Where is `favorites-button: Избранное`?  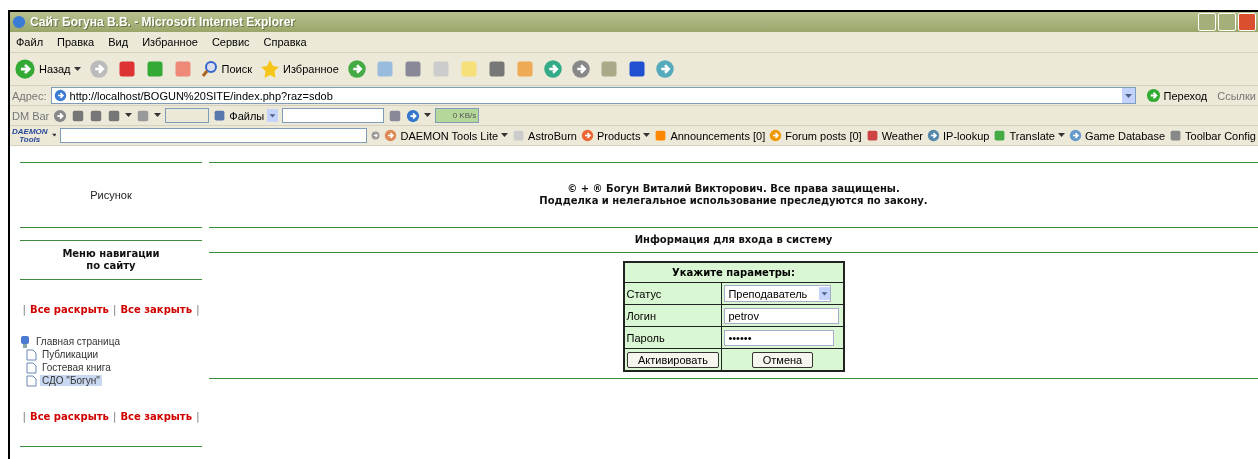 favorites-button: Избранное is located at coordinates (299, 69).